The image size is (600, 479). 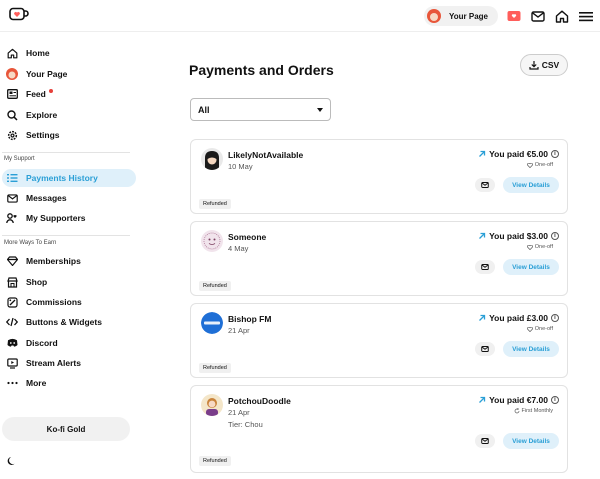 I want to click on kofi-logo-icon, so click(x=19, y=15).